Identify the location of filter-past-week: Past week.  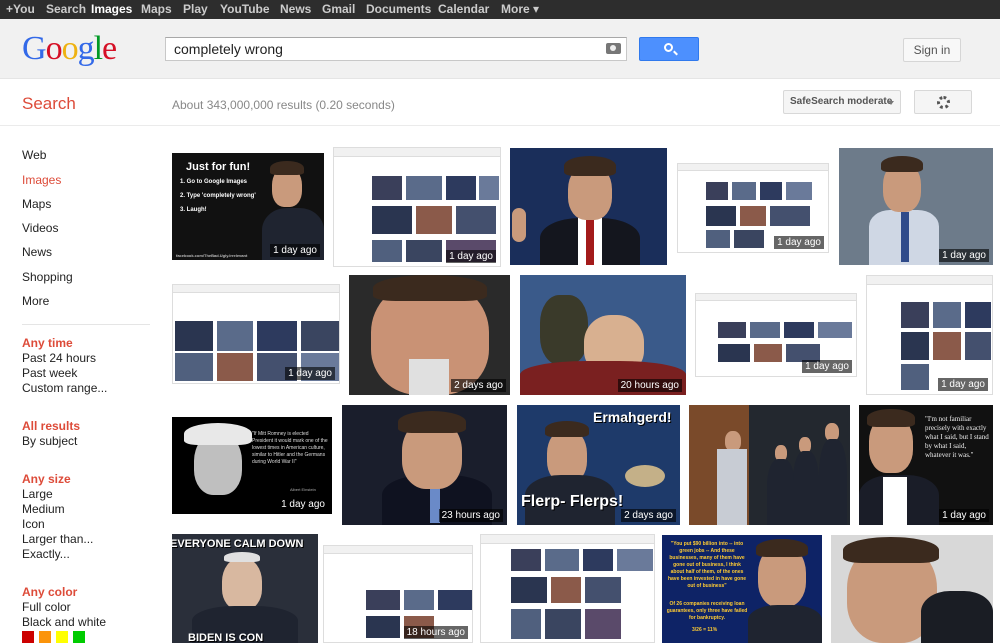
(49, 373).